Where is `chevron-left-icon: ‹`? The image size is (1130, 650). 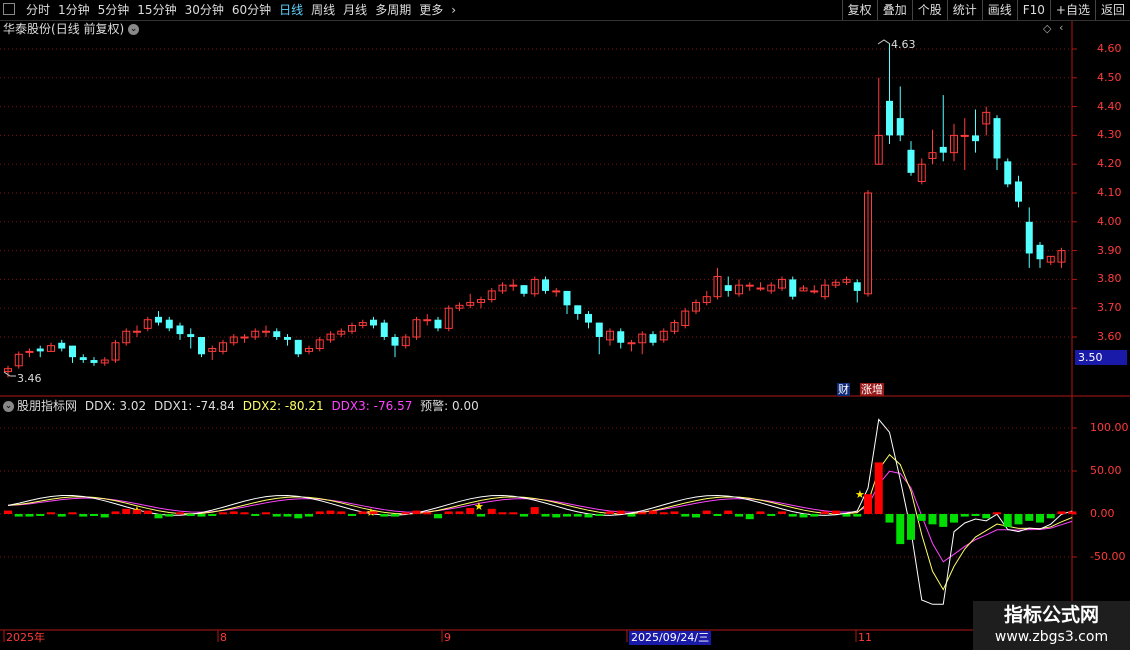 chevron-left-icon: ‹ is located at coordinates (1061, 27).